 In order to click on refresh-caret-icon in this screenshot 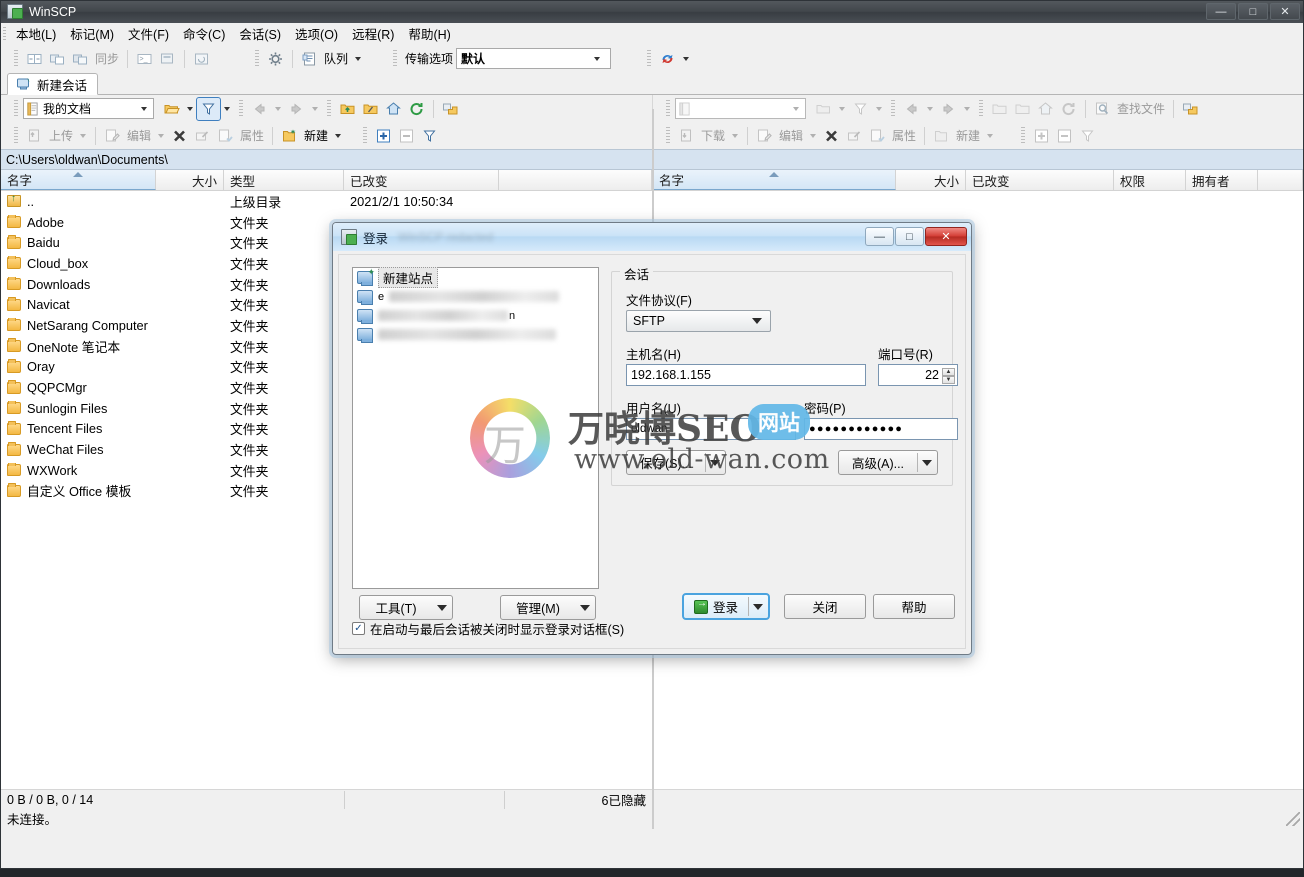, I will do `click(686, 58)`.